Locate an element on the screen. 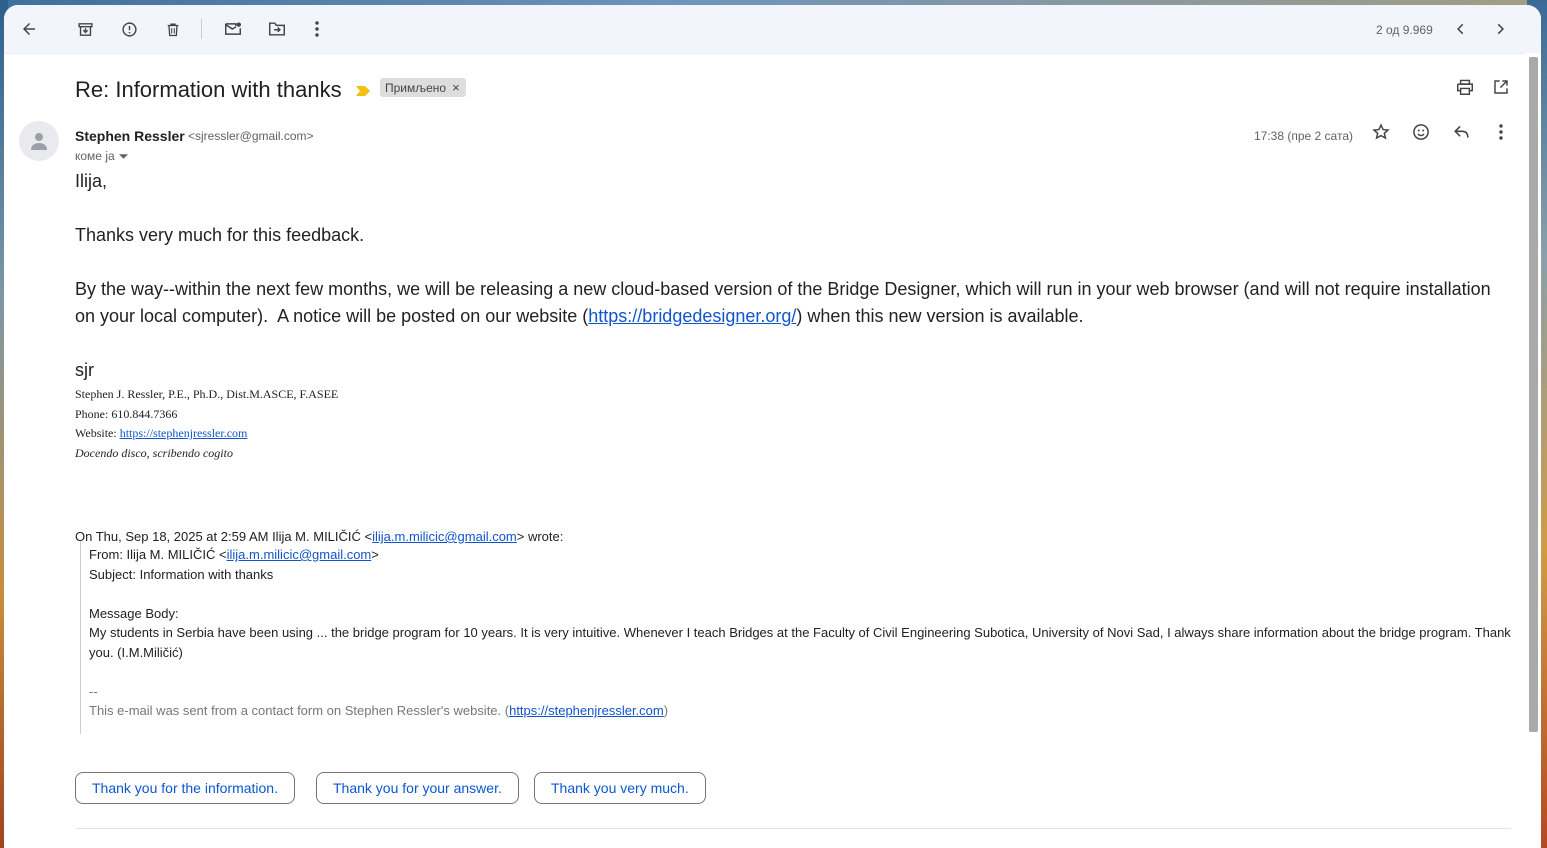 This screenshot has height=848, width=1547. signature-phone: Phone: 610.844.7366 is located at coordinates (126, 414).